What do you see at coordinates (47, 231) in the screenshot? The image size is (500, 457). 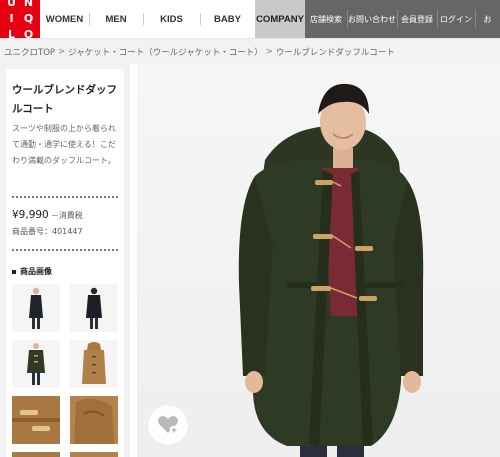 I see `product-number: 商品番号：401447` at bounding box center [47, 231].